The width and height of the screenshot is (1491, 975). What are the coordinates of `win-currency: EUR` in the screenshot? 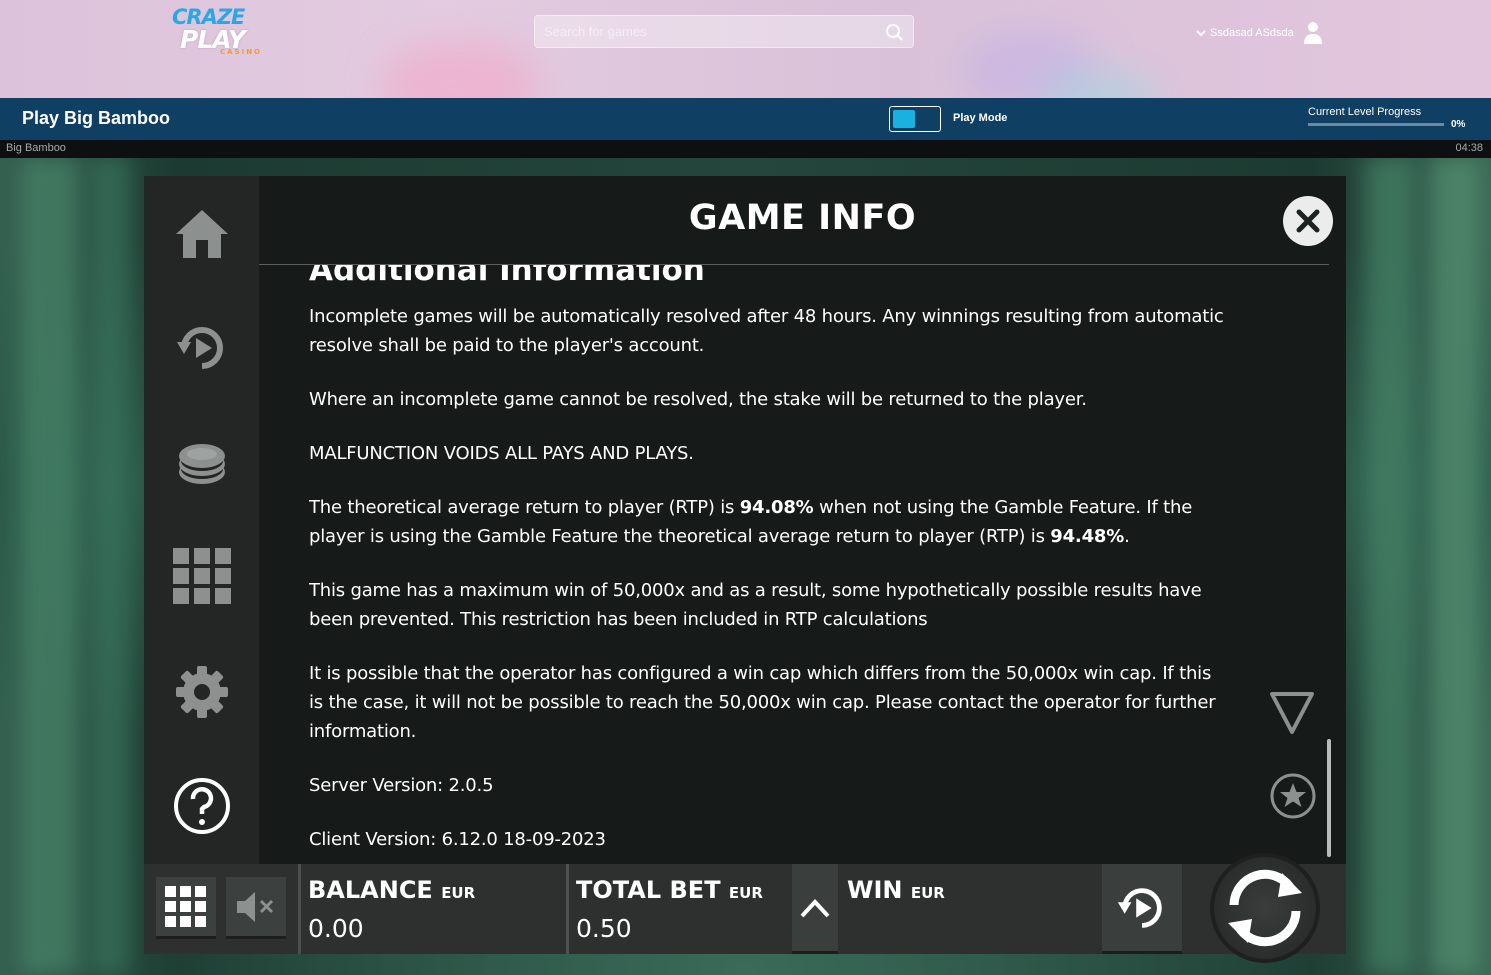 It's located at (927, 893).